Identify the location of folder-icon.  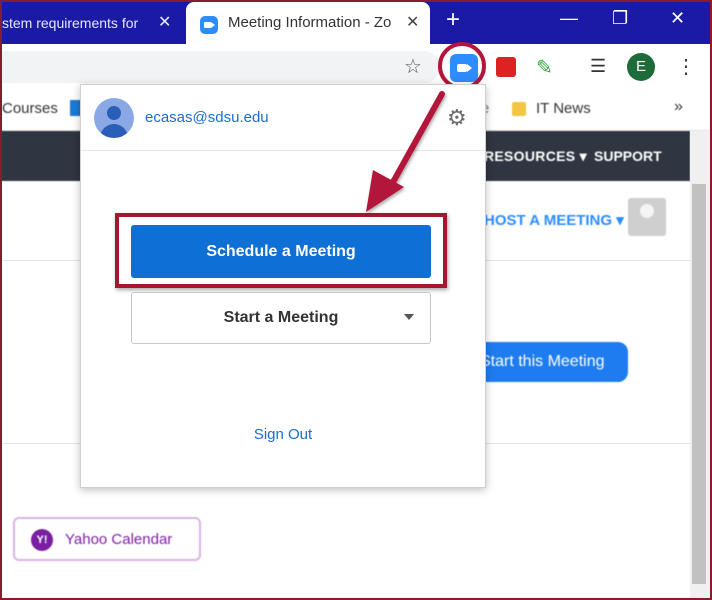
(519, 109).